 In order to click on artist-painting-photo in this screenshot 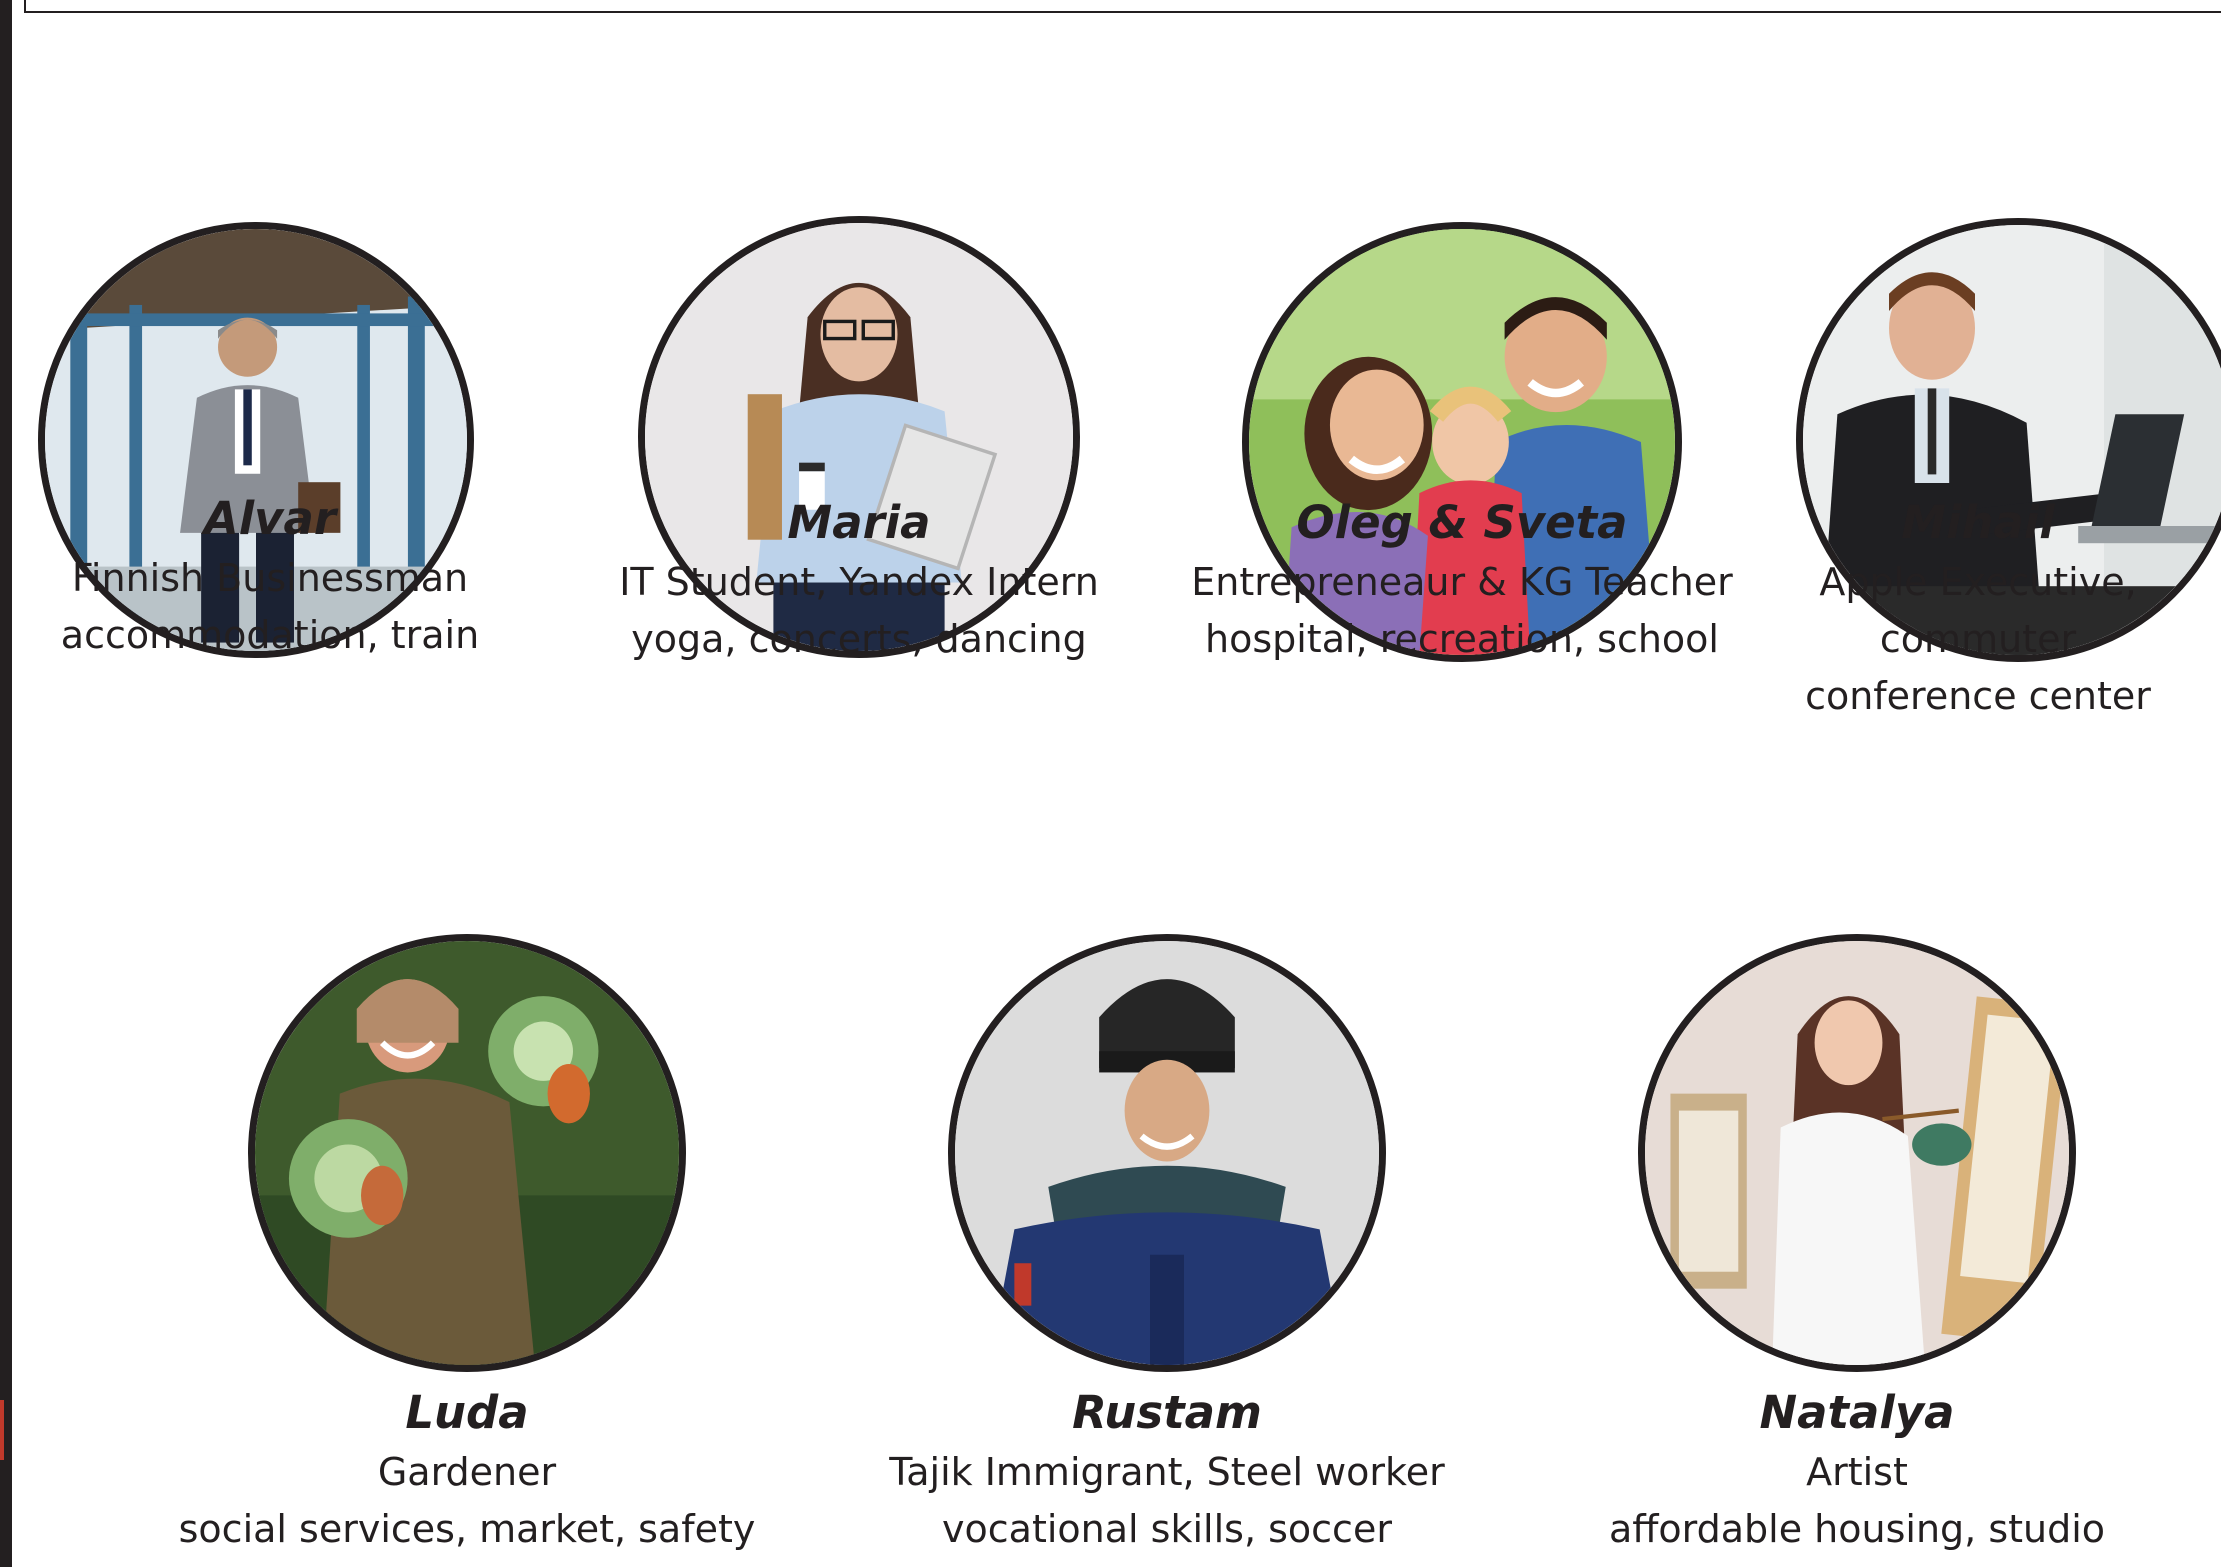, I will do `click(1857, 1153)`.